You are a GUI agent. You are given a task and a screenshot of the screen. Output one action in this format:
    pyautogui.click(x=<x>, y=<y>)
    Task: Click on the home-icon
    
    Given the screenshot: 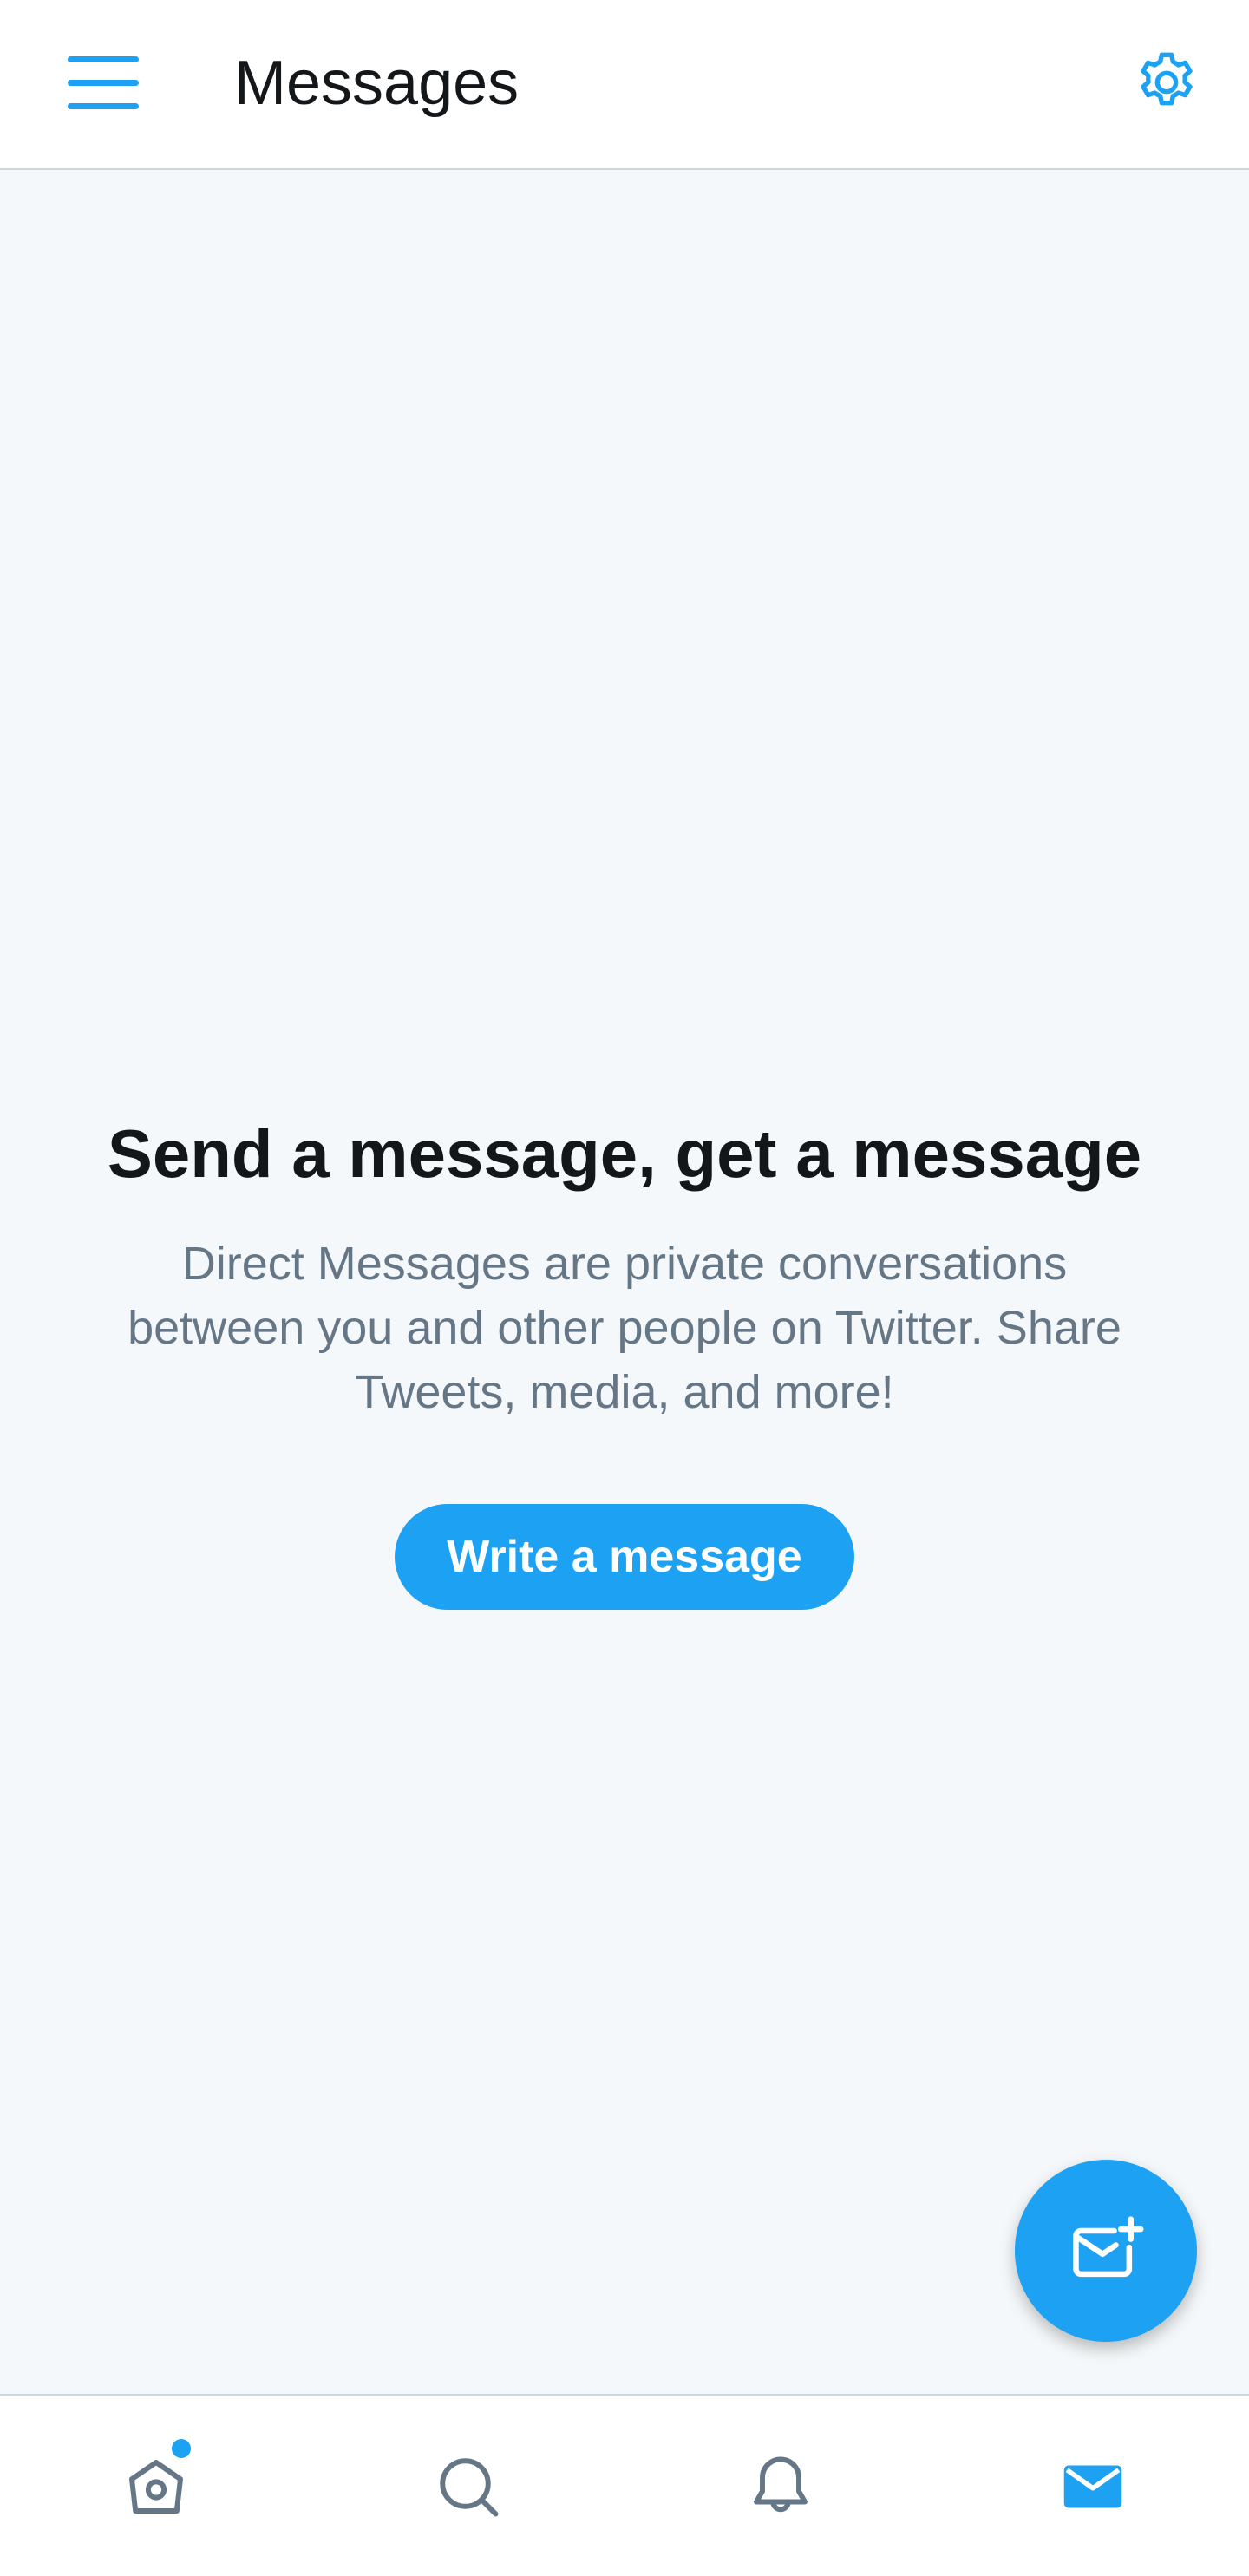 What is the action you would take?
    pyautogui.click(x=156, y=2487)
    